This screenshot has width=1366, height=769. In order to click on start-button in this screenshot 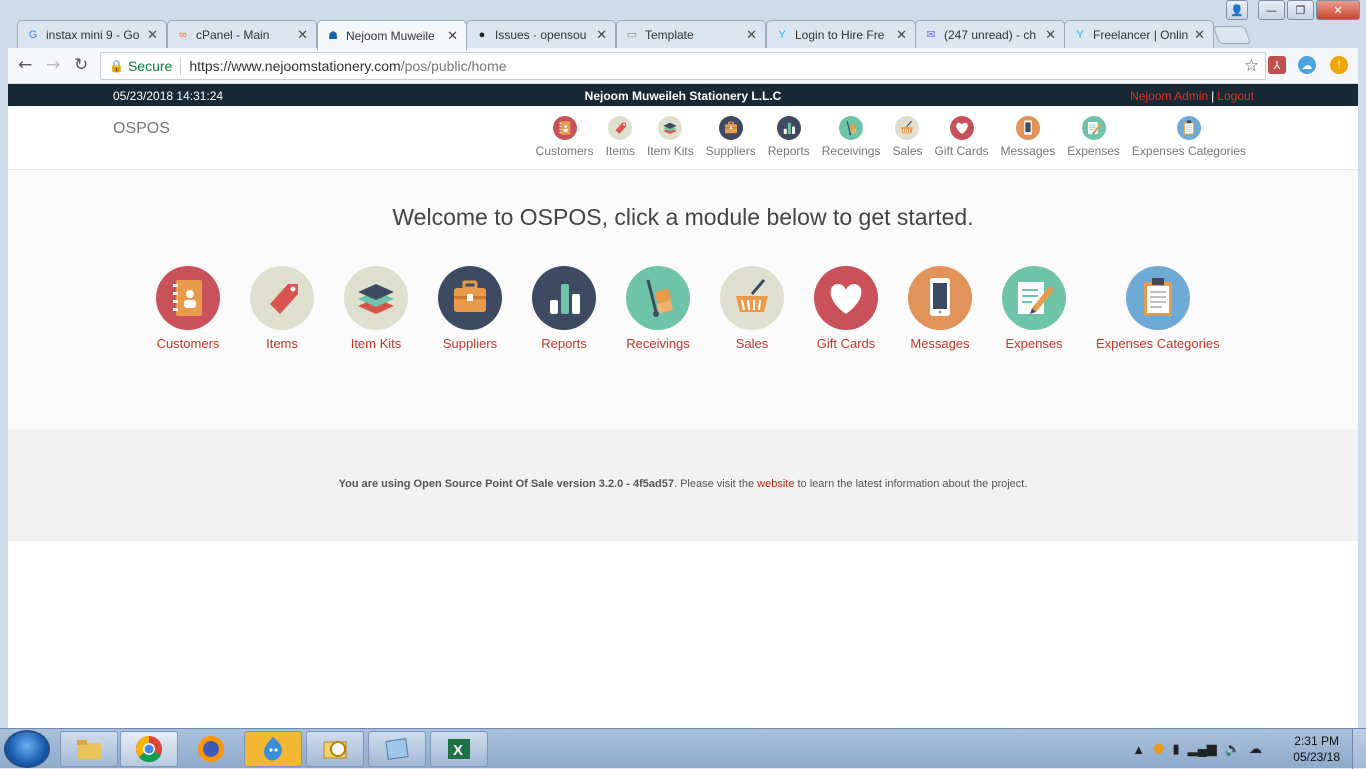, I will do `click(27, 749)`.